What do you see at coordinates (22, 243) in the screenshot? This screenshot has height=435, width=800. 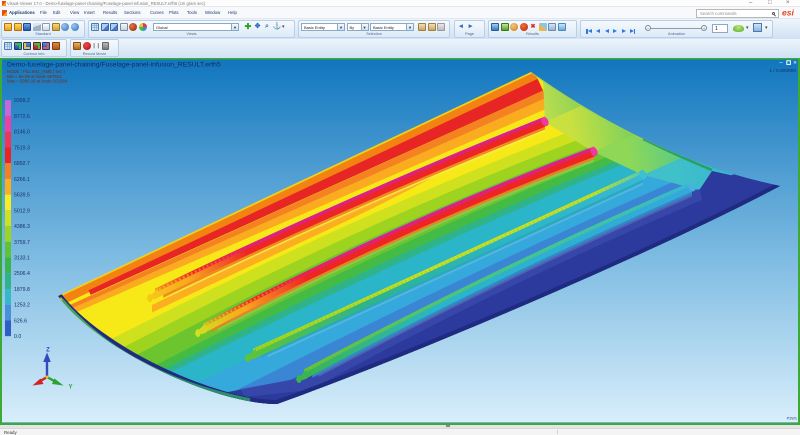 I see `svg-text: 3759.7` at bounding box center [22, 243].